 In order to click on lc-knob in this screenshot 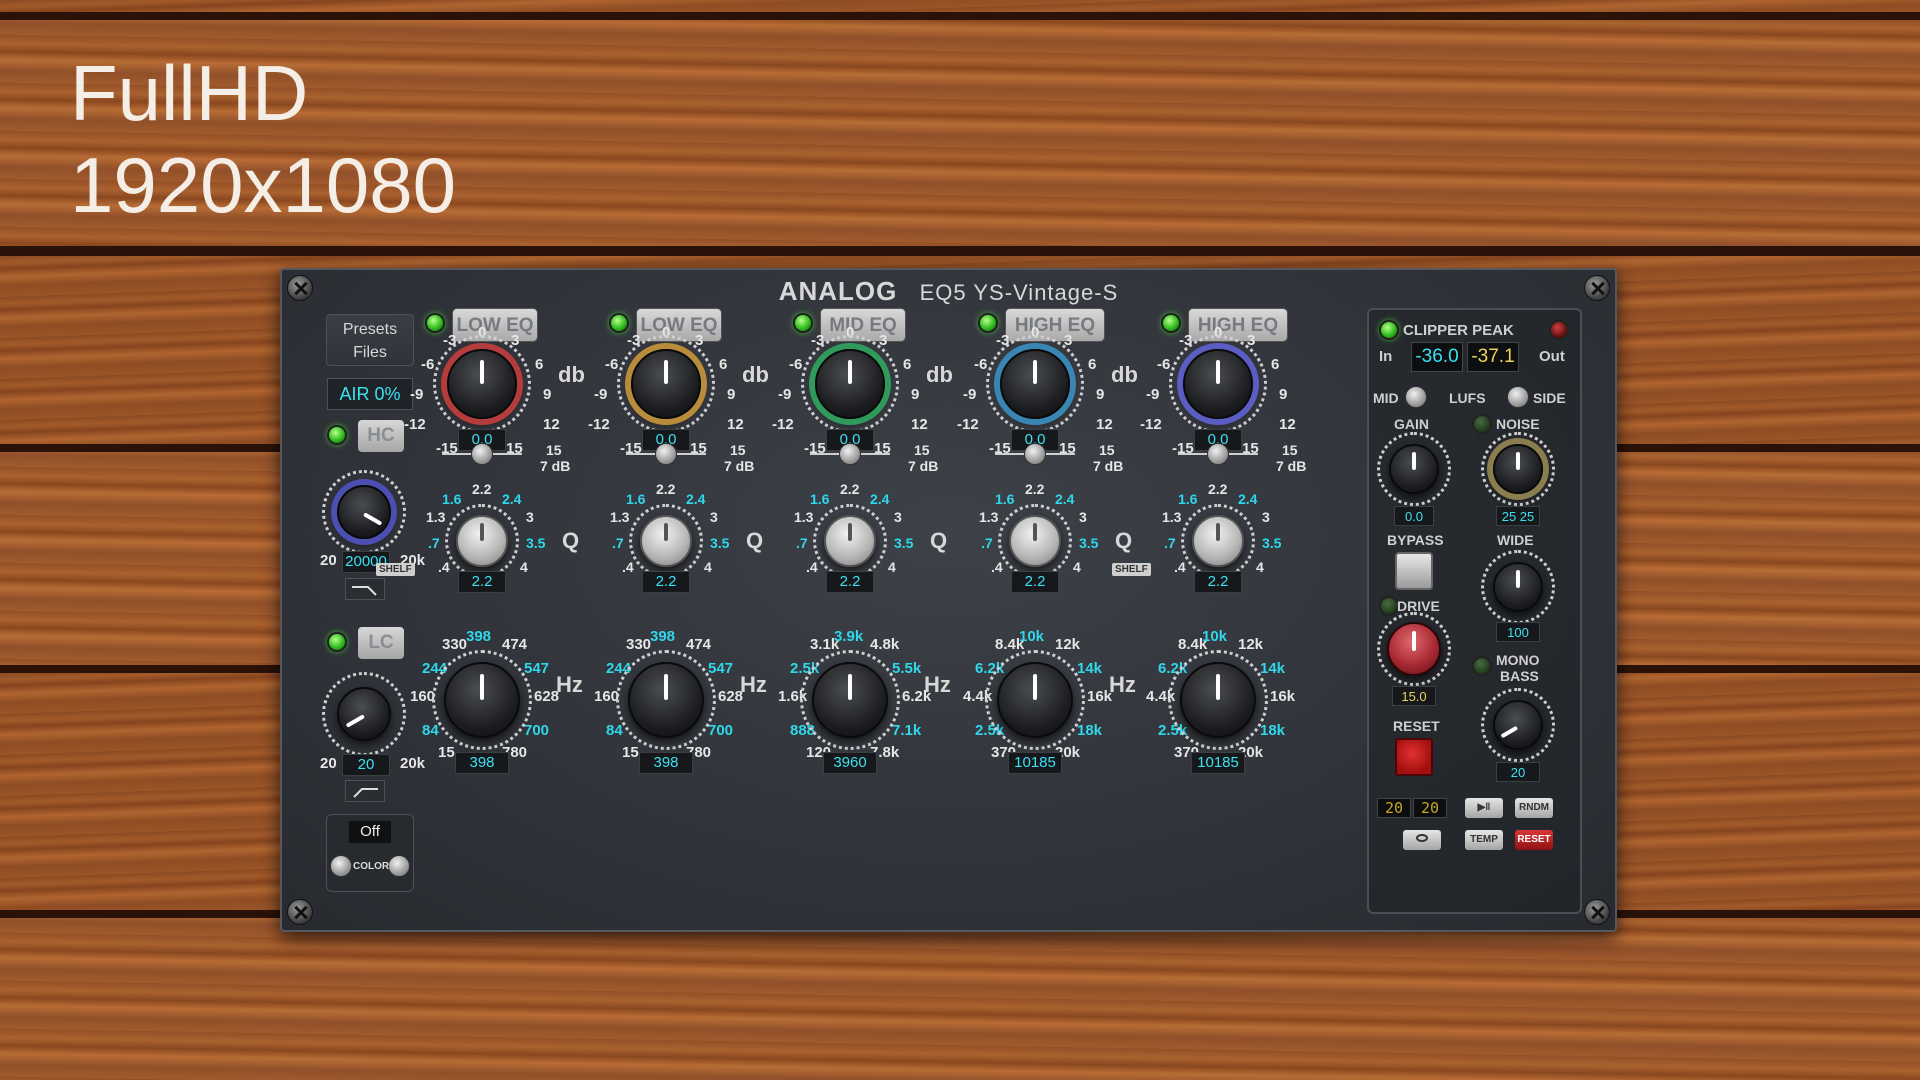, I will do `click(364, 714)`.